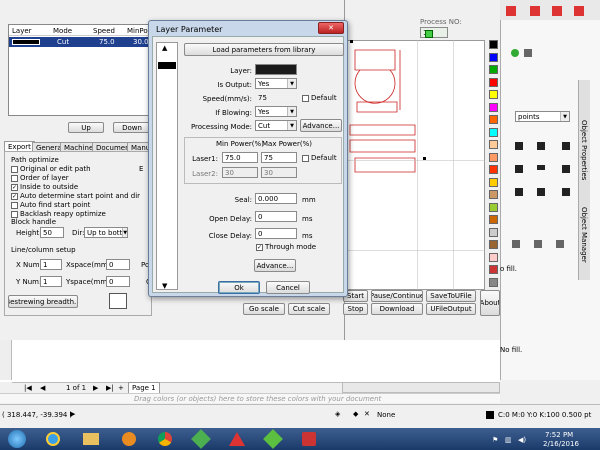  Describe the element at coordinates (561, 444) in the screenshot. I see `clock-date: 2/16/2016` at that location.